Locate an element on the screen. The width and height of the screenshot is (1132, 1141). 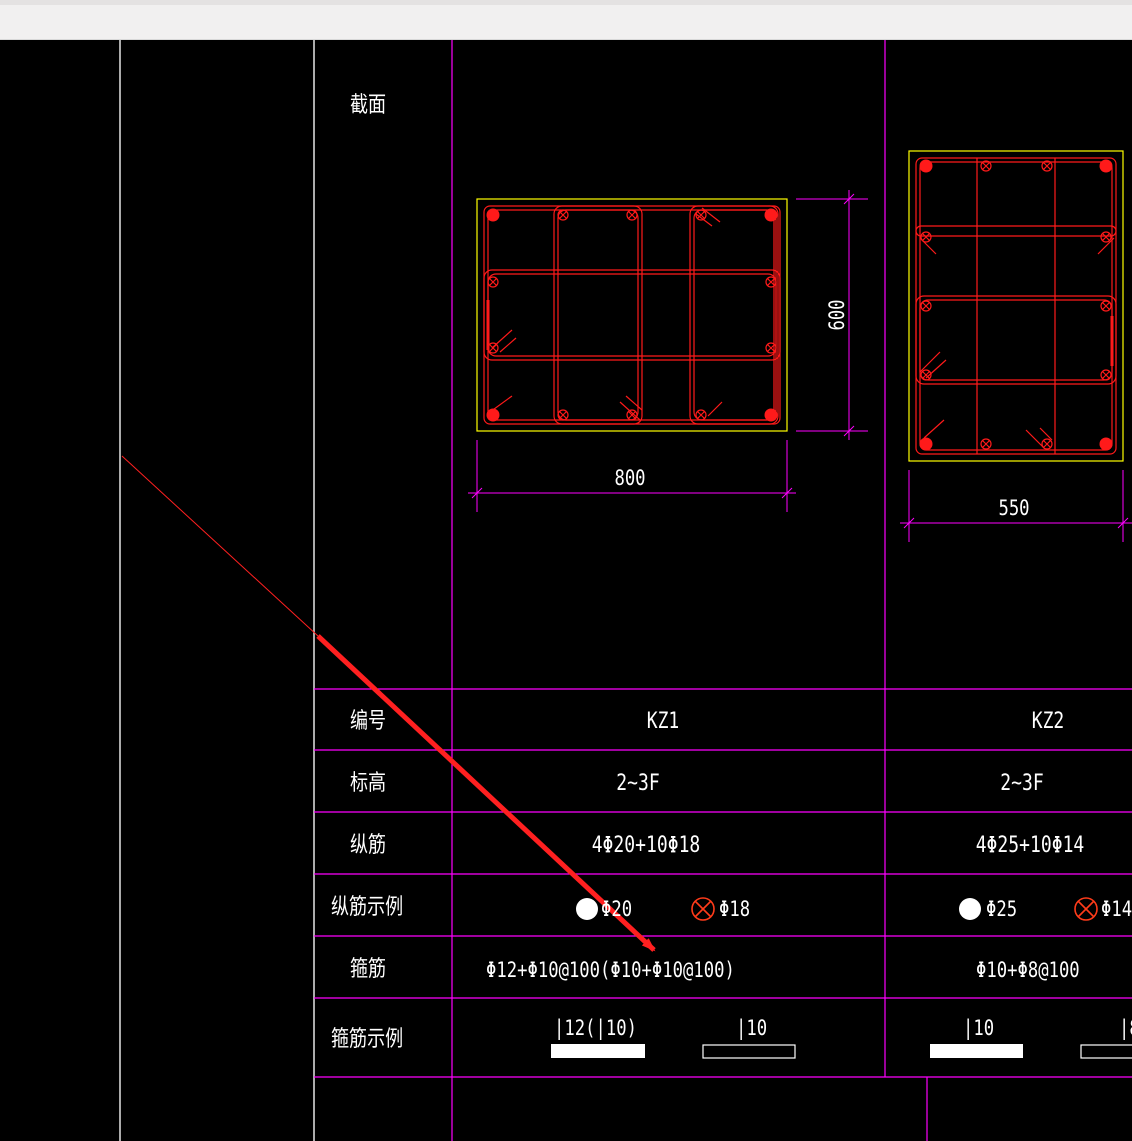
kz1-side-bar-symbol is located at coordinates (703, 909).